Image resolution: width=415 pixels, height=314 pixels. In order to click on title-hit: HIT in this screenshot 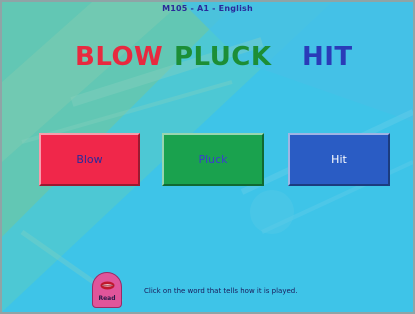, I will do `click(327, 57)`.